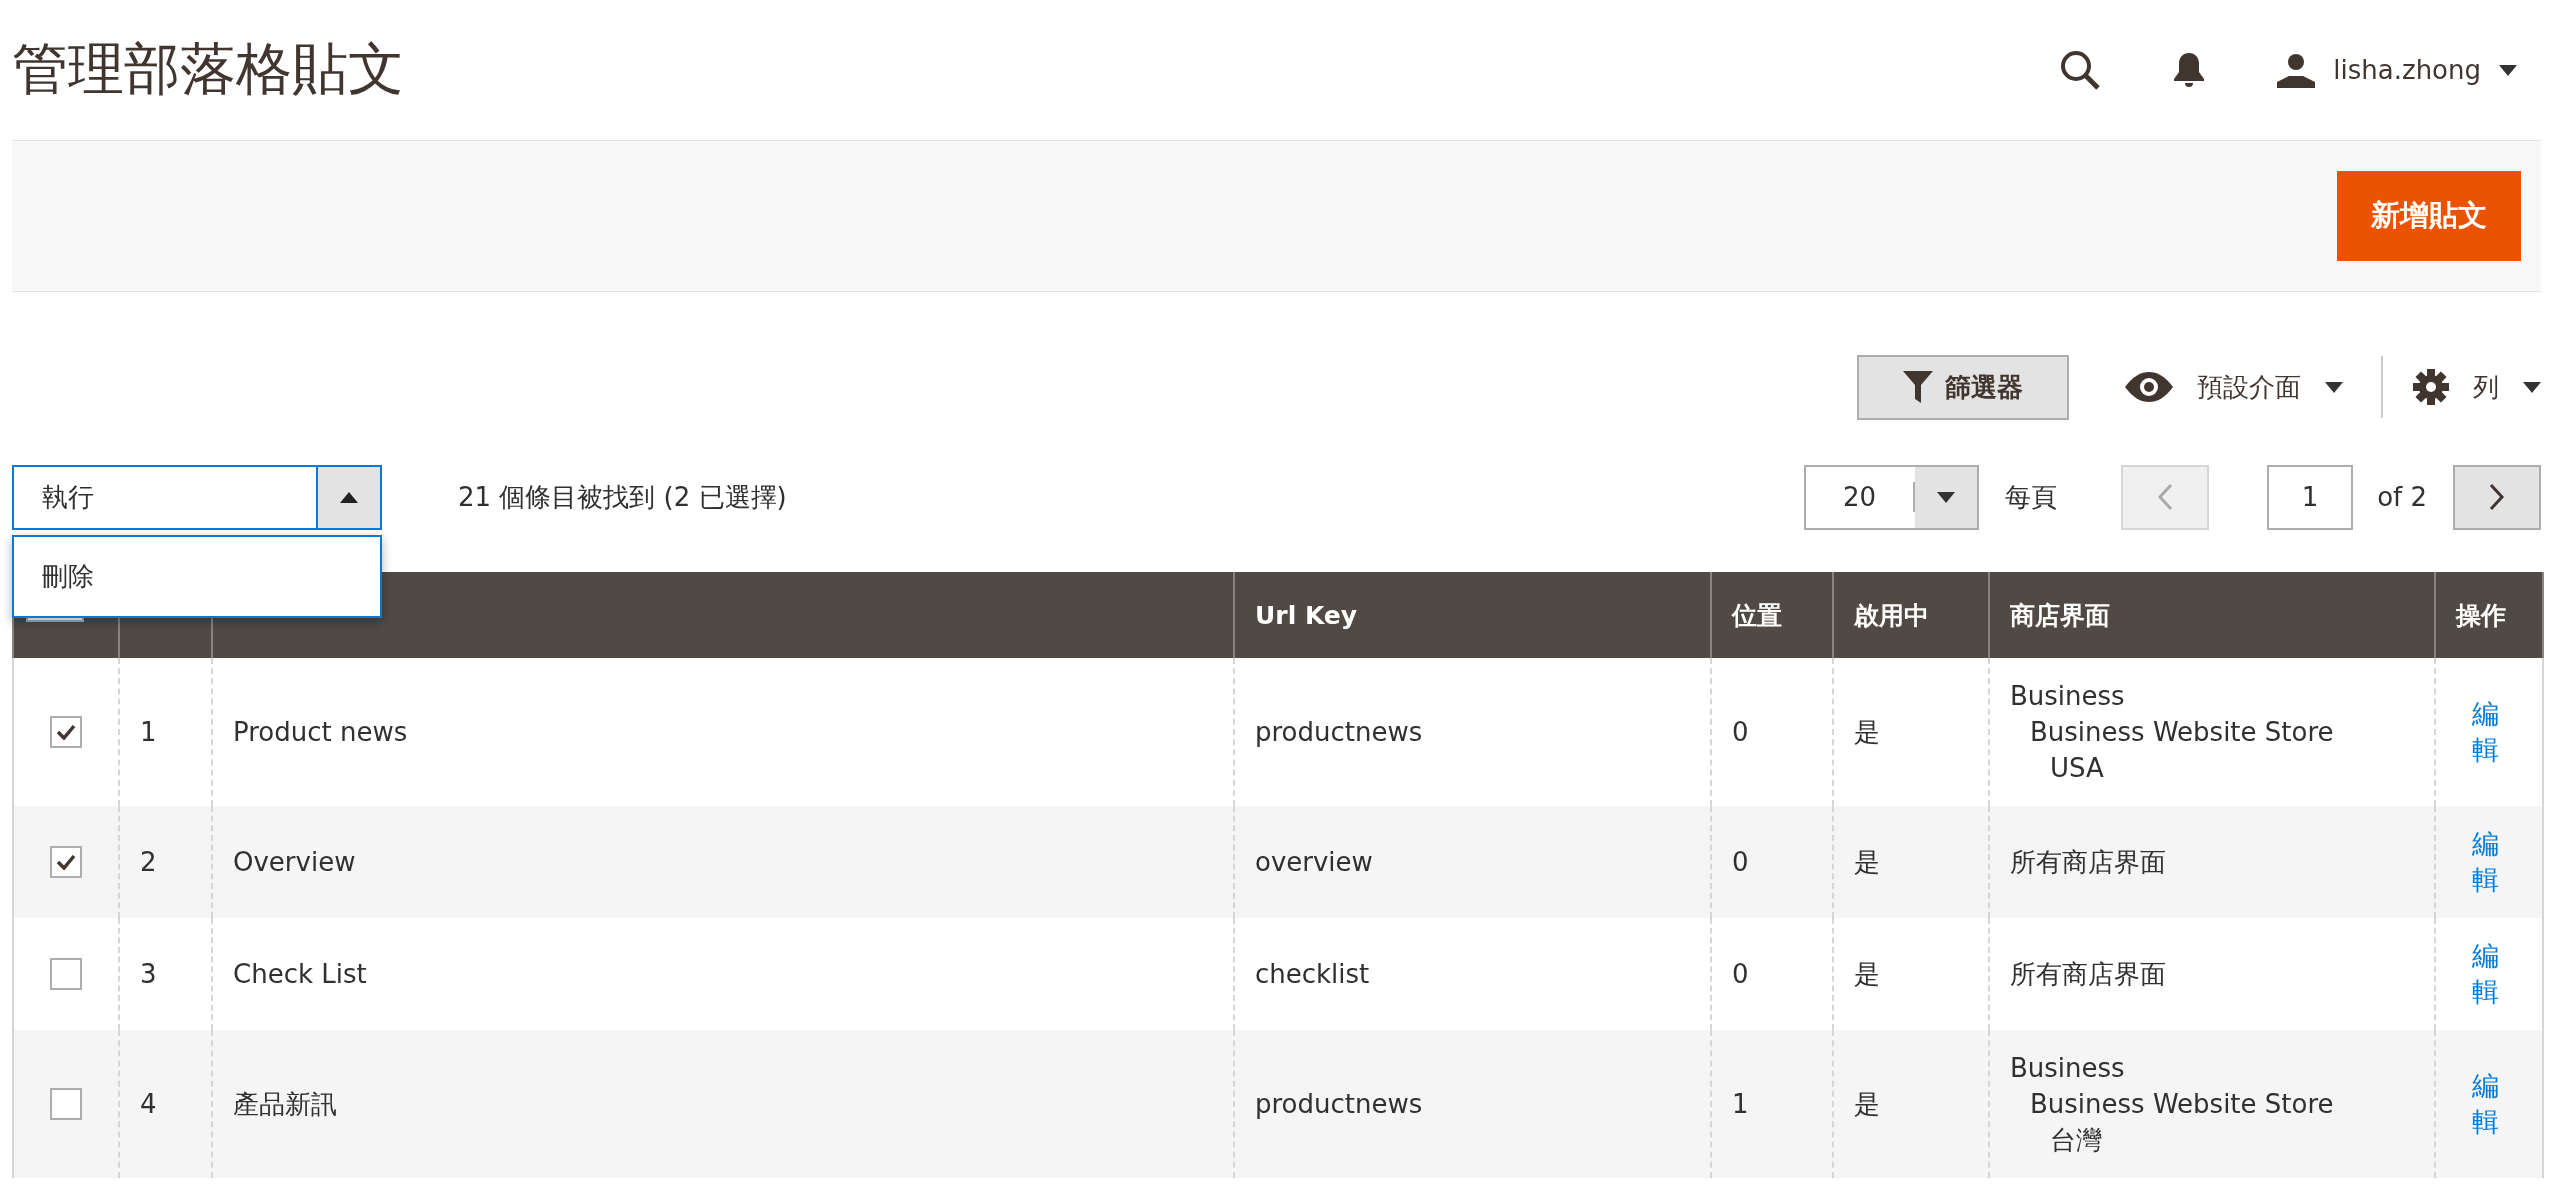  What do you see at coordinates (165, 1104) in the screenshot?
I see `table-cell: 4` at bounding box center [165, 1104].